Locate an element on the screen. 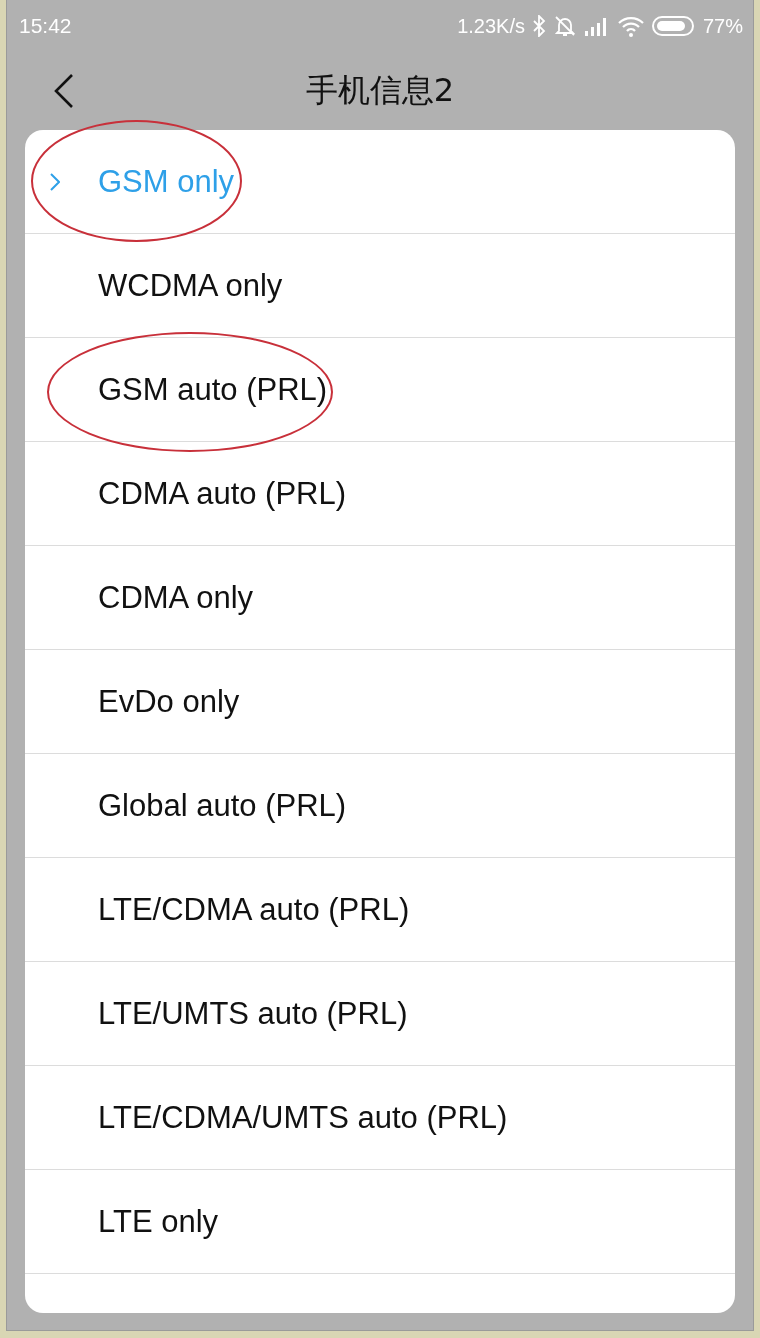 Image resolution: width=760 pixels, height=1338 pixels. muted-bell-icon is located at coordinates (564, 26).